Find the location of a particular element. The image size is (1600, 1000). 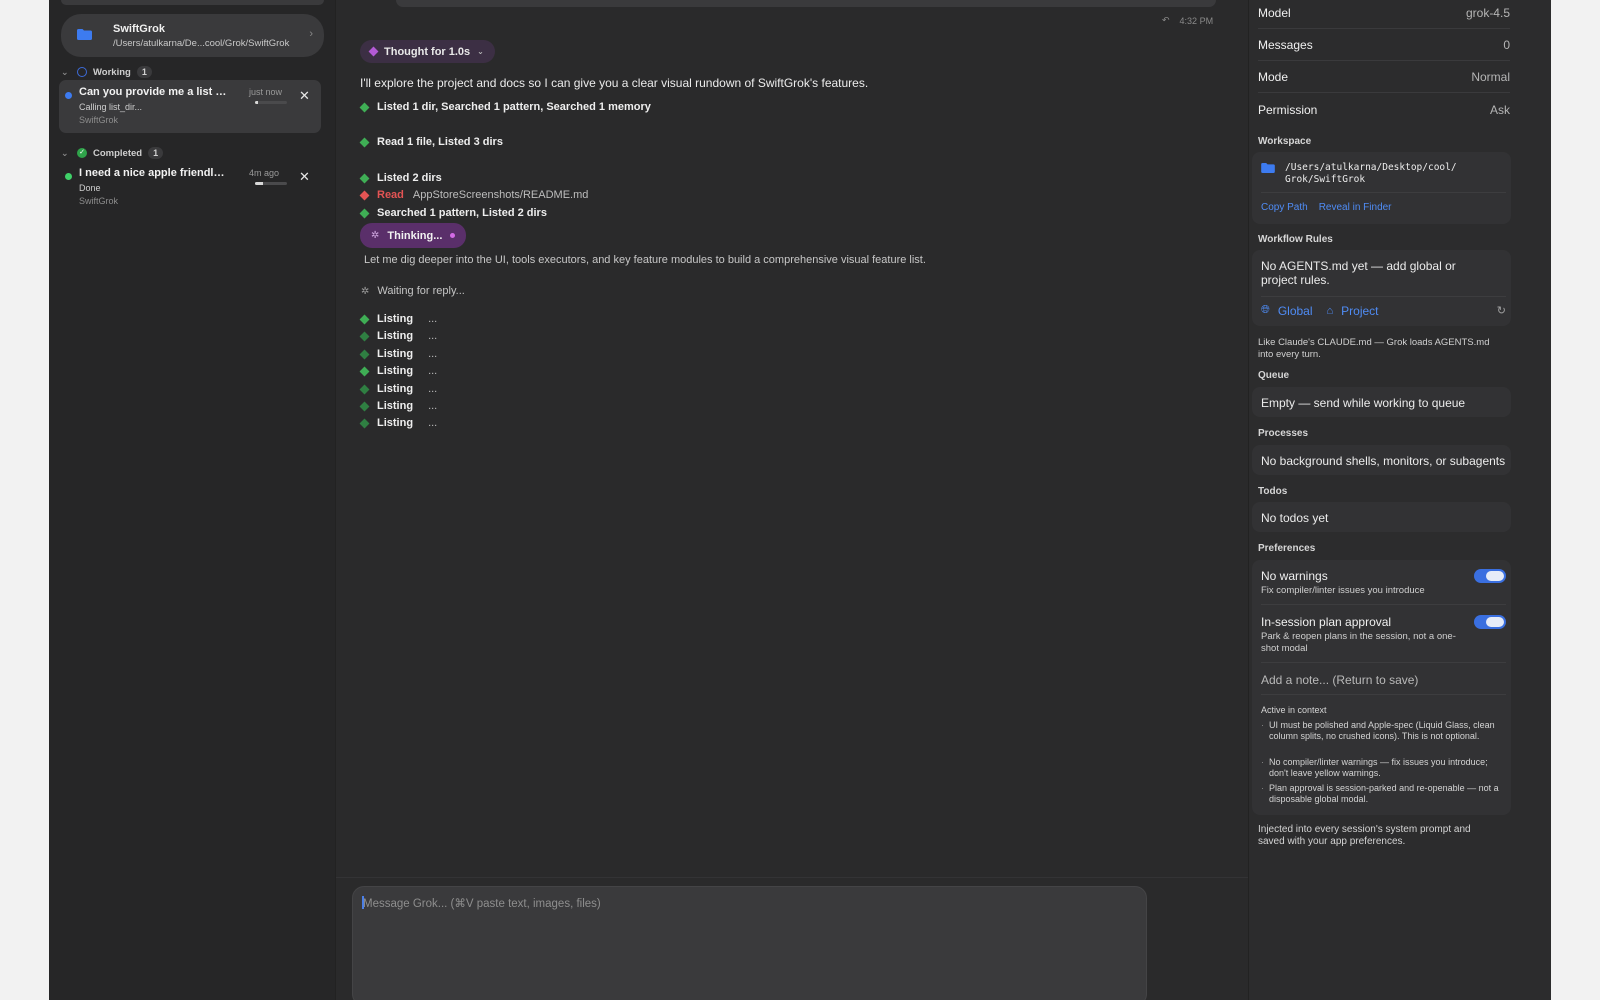

queue-text: Empty — send while working to queue is located at coordinates (1363, 403).